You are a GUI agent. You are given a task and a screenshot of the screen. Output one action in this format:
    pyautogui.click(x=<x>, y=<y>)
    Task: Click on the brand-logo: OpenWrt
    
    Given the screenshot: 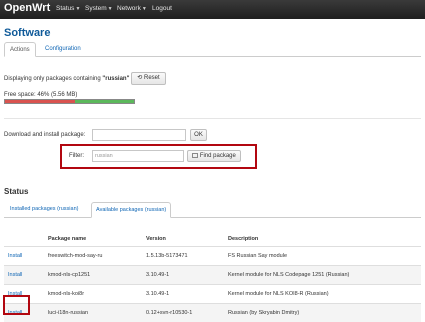 What is the action you would take?
    pyautogui.click(x=27, y=8)
    